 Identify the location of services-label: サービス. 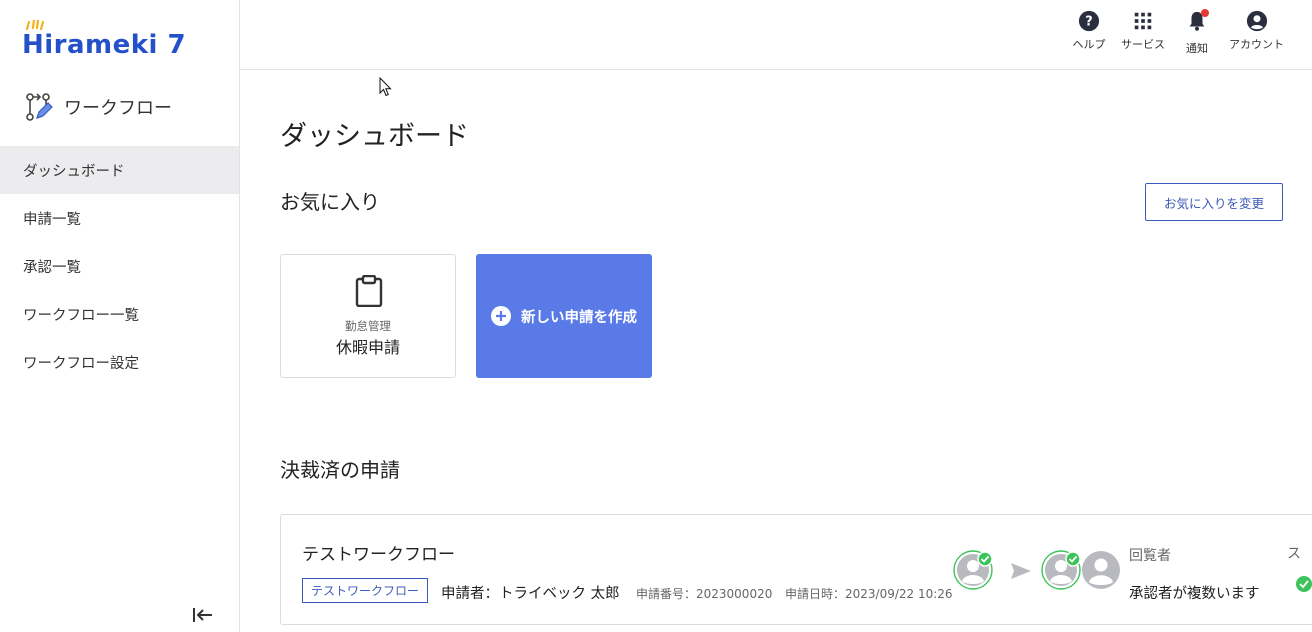
(1143, 44).